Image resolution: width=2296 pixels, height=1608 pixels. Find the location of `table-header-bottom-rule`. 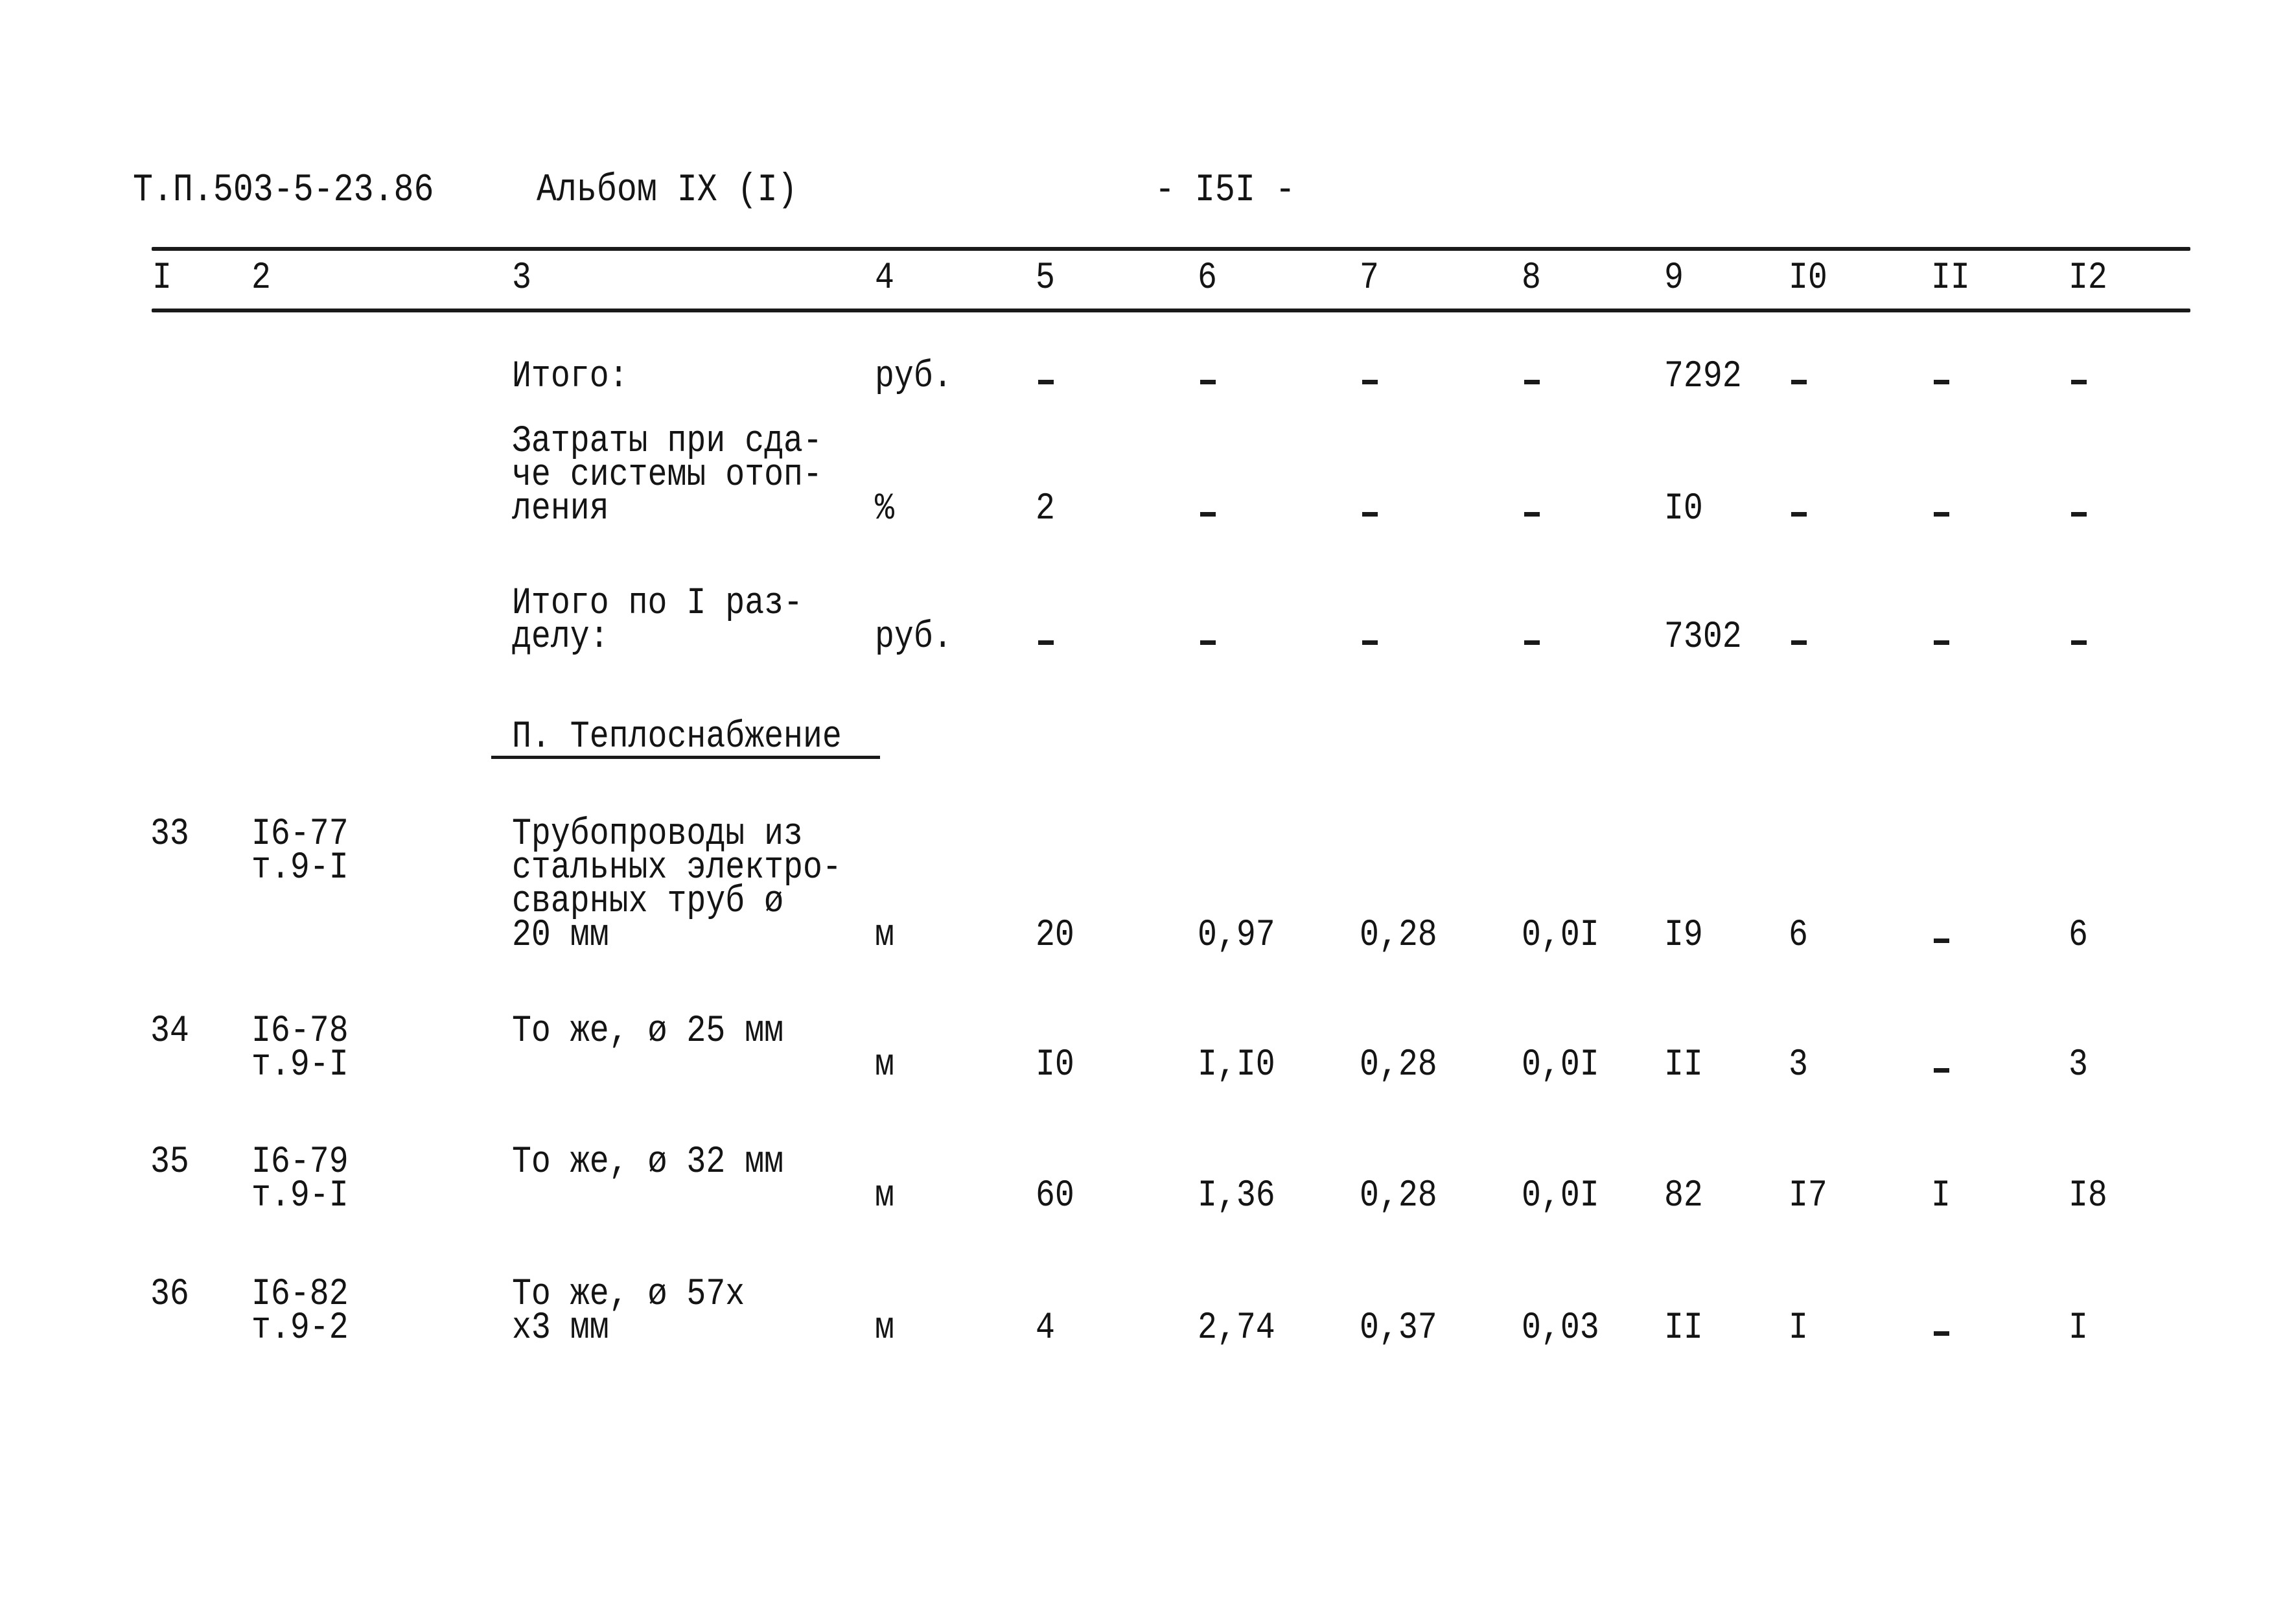

table-header-bottom-rule is located at coordinates (1171, 310).